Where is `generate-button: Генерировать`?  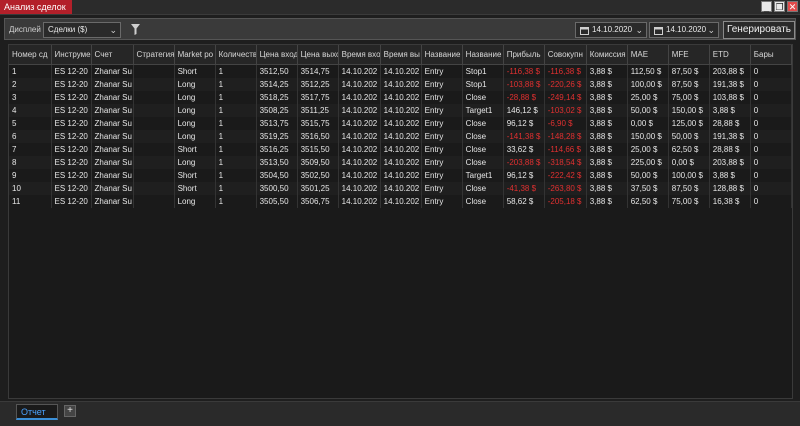
generate-button: Генерировать is located at coordinates (759, 30).